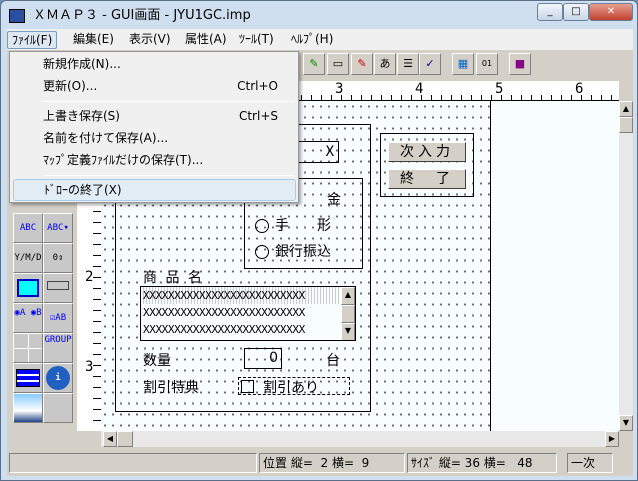  What do you see at coordinates (150, 40) in the screenshot?
I see `menu-view: 表示(V)` at bounding box center [150, 40].